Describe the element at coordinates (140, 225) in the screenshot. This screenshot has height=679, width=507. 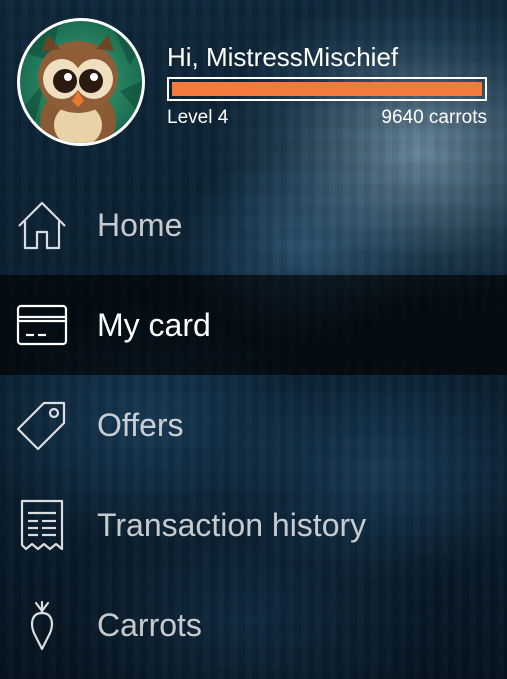
I see `menu-label-home: Home` at that location.